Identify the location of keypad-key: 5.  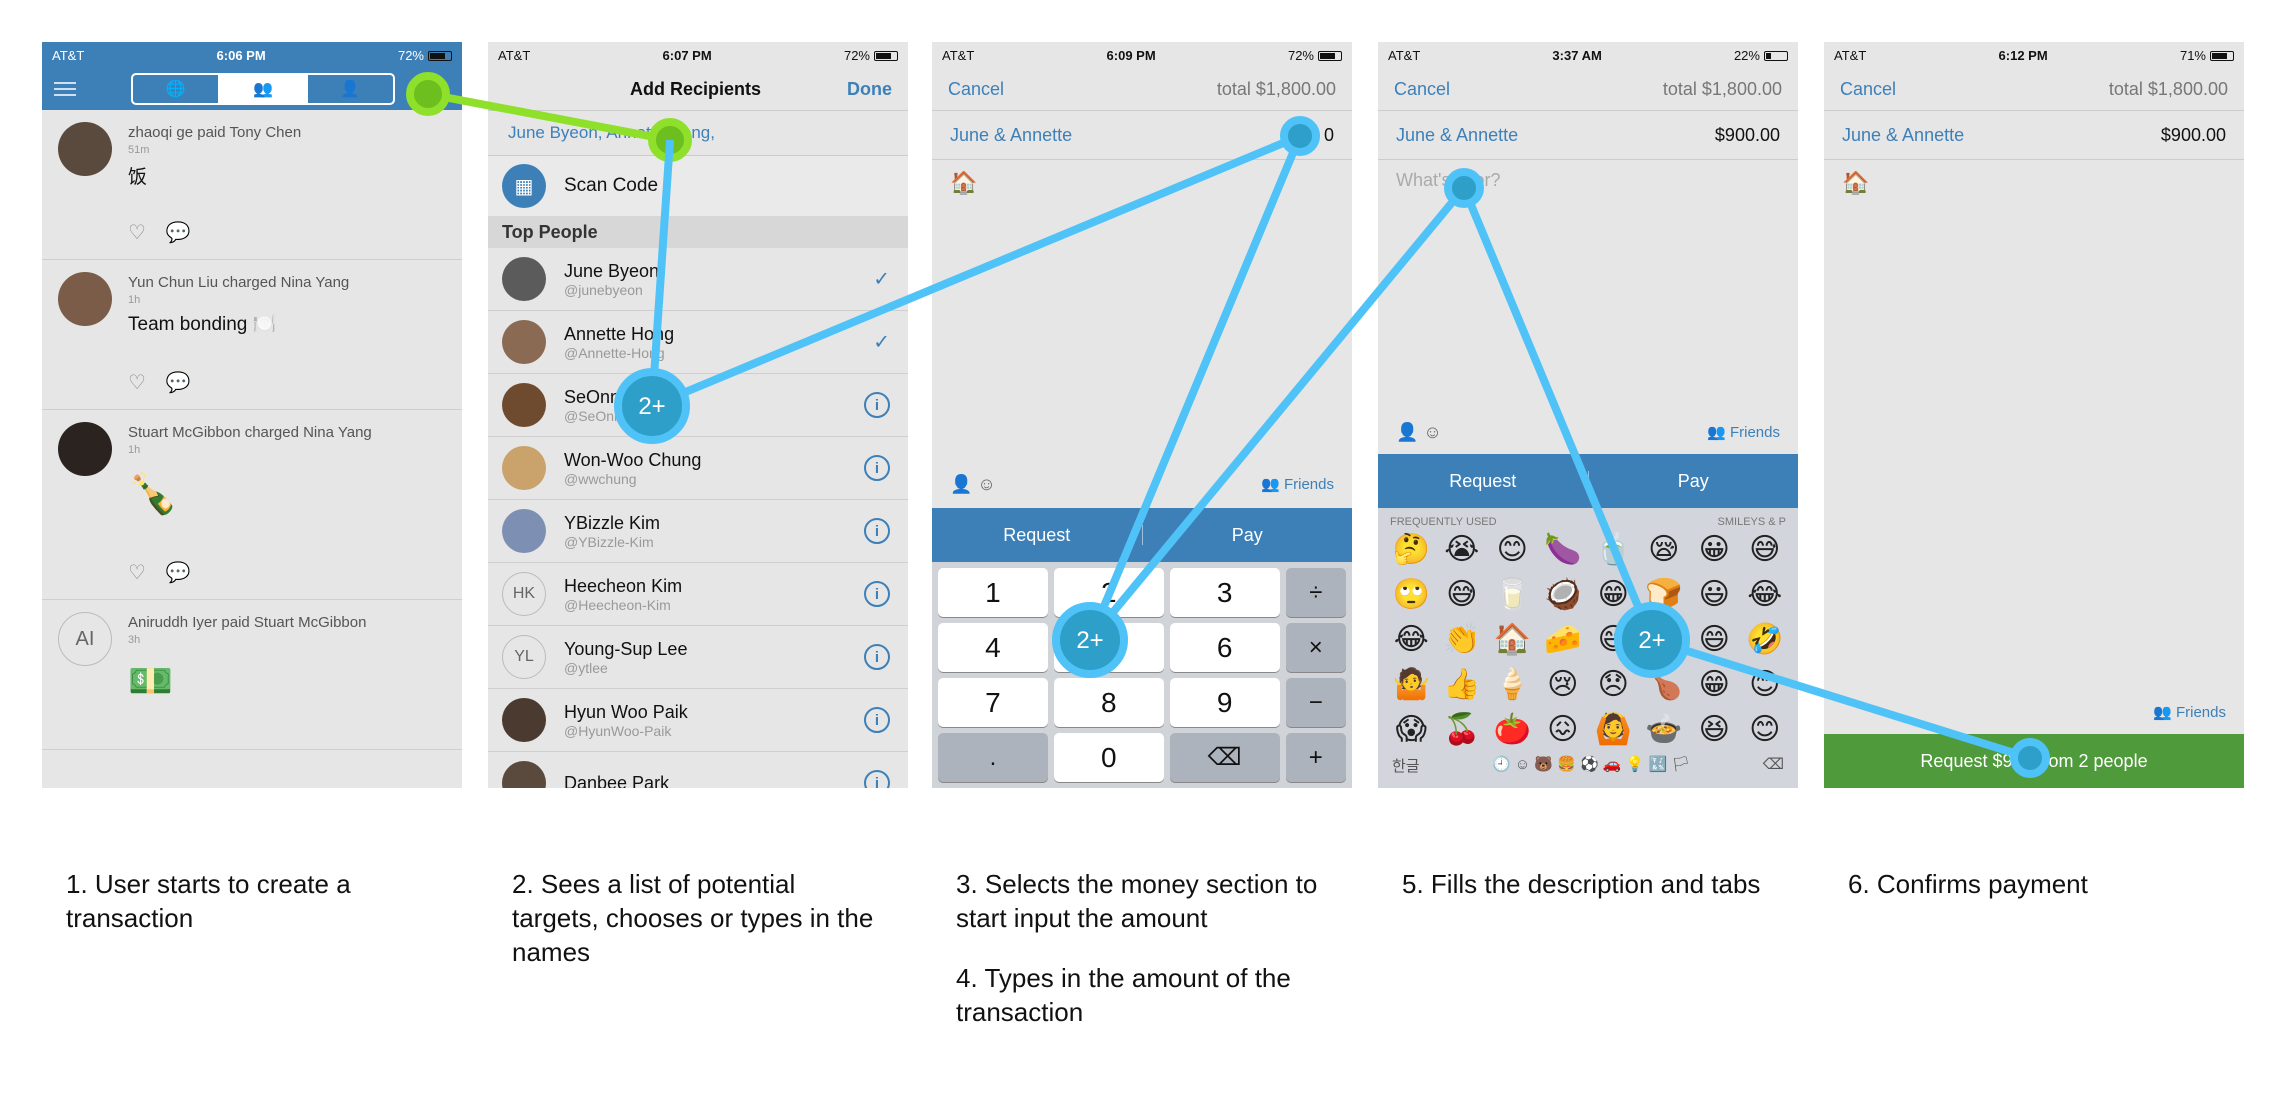
(1108, 647).